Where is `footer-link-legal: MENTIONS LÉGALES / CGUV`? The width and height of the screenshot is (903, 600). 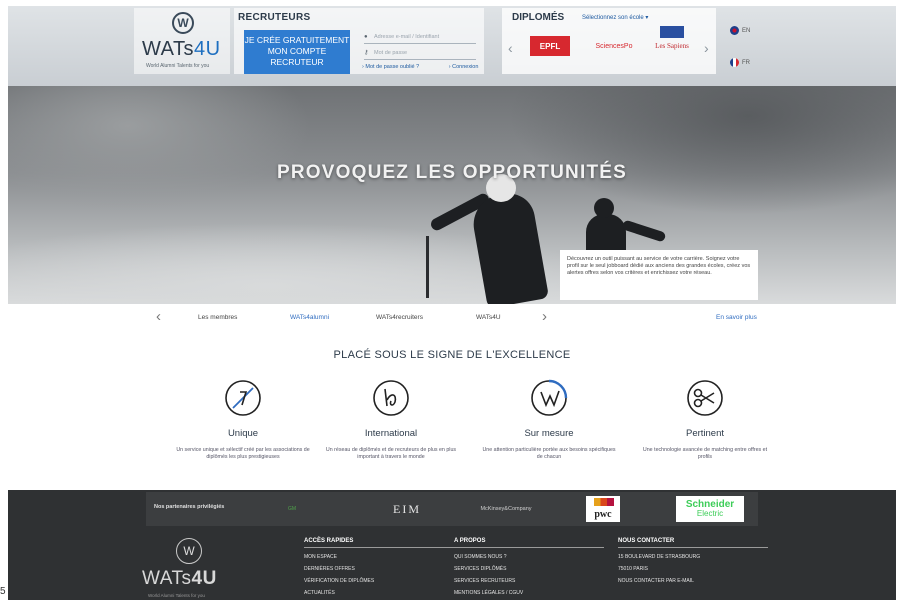 footer-link-legal: MENTIONS LÉGALES / CGUV is located at coordinates (529, 593).